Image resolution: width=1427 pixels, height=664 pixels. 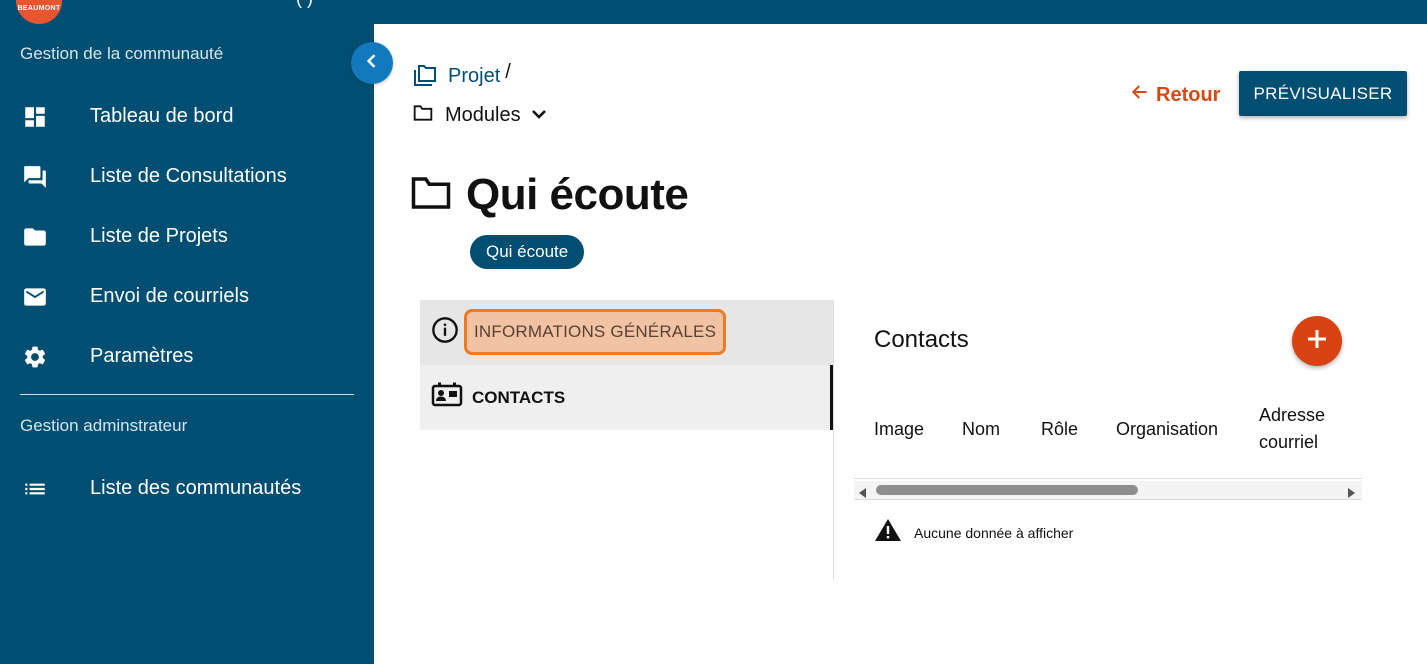 What do you see at coordinates (899, 429) in the screenshot?
I see `column-header-image: Image` at bounding box center [899, 429].